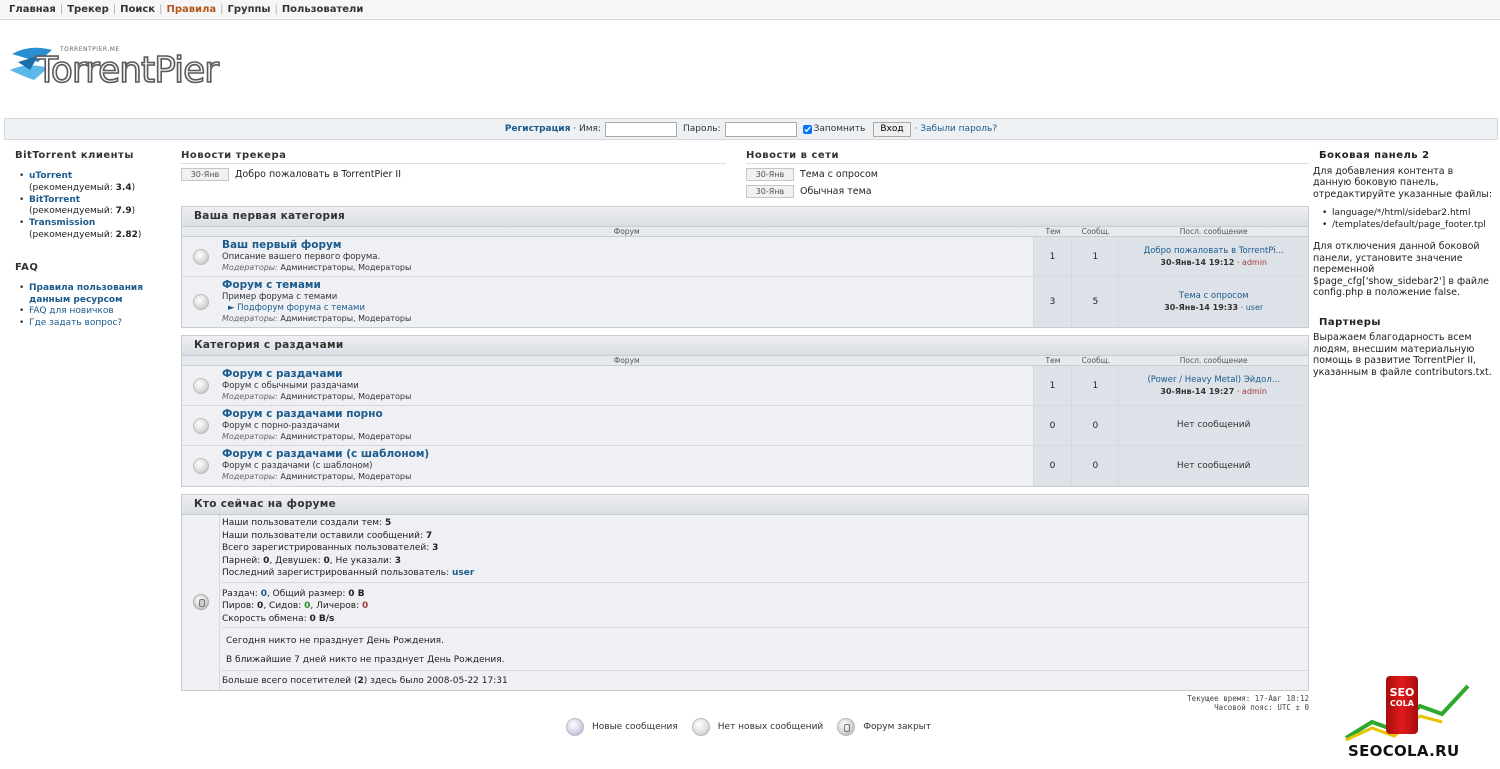 Image resolution: width=1500 pixels, height=769 pixels. What do you see at coordinates (1053, 256) in the screenshot?
I see `forum-topics-count: 1` at bounding box center [1053, 256].